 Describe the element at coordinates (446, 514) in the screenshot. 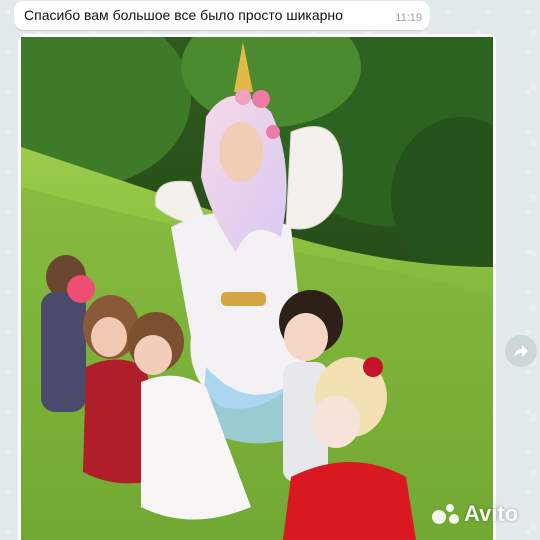

I see `avito-dots-logo` at that location.